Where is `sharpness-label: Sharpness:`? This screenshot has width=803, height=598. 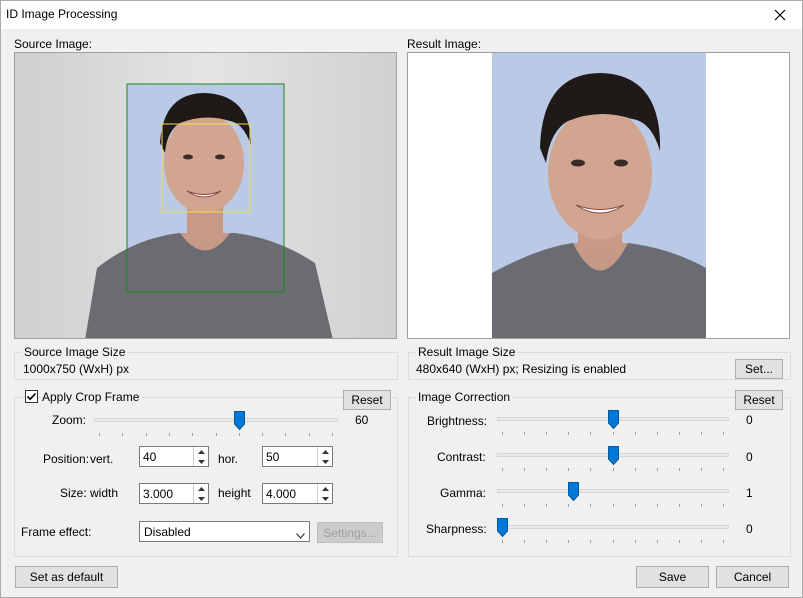 sharpness-label: Sharpness: is located at coordinates (456, 529).